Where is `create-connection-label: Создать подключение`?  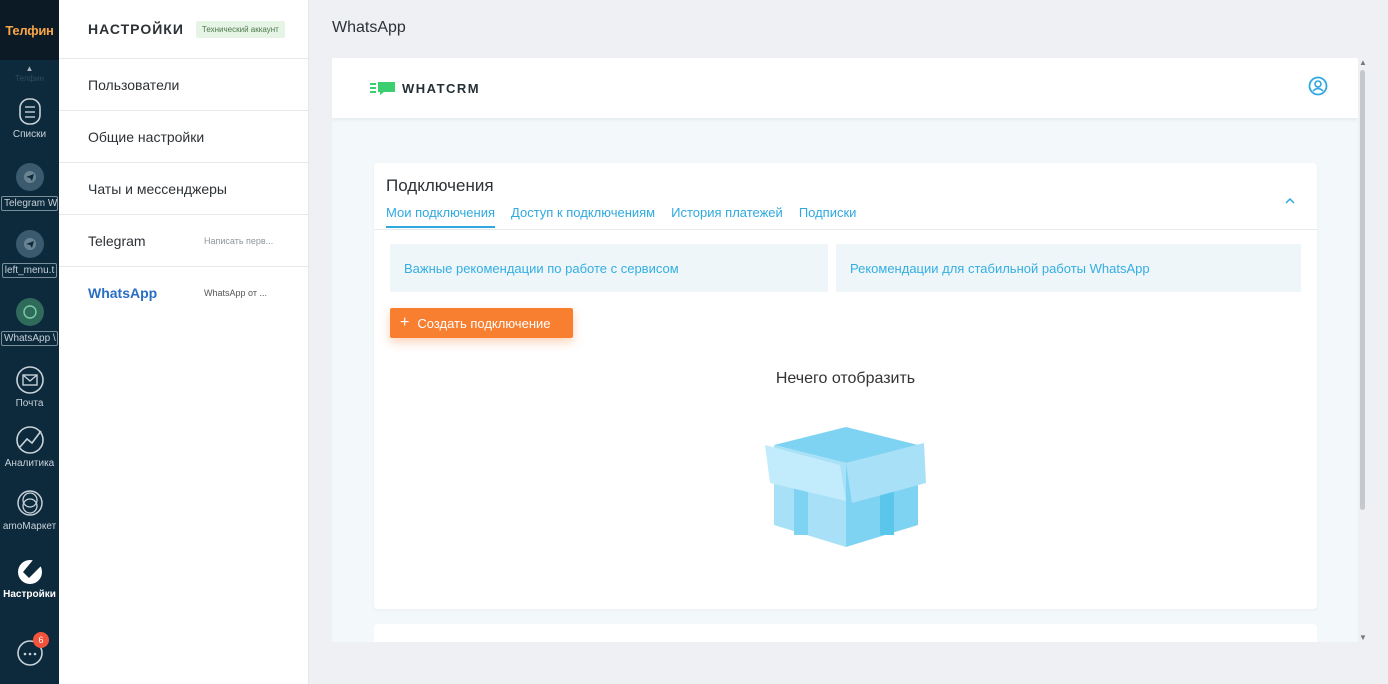 create-connection-label: Создать подключение is located at coordinates (484, 323).